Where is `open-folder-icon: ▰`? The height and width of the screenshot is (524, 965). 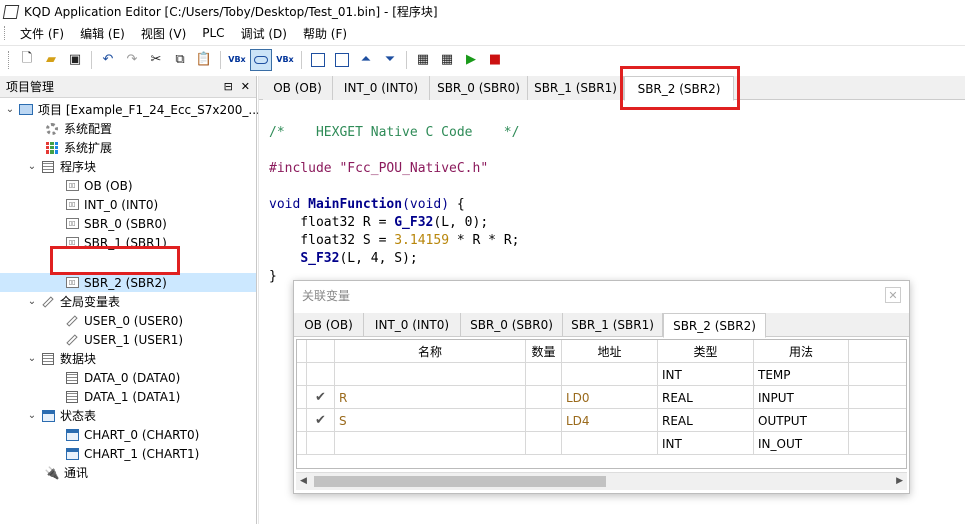
open-folder-icon: ▰ is located at coordinates (51, 60).